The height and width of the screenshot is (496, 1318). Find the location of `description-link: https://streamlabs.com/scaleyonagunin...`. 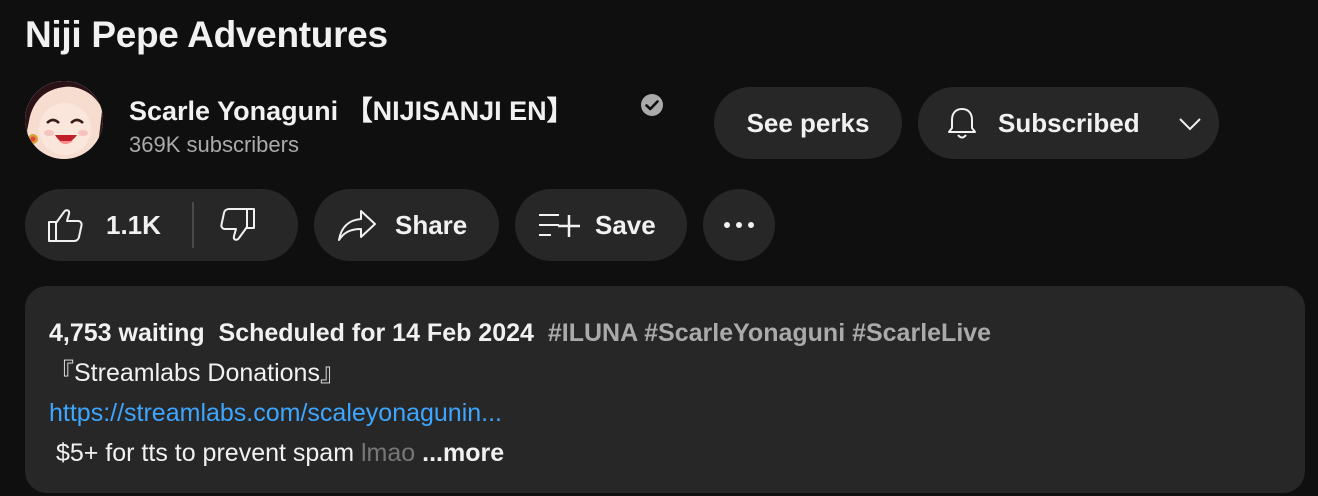

description-link: https://streamlabs.com/scaleyonagunin... is located at coordinates (275, 413).